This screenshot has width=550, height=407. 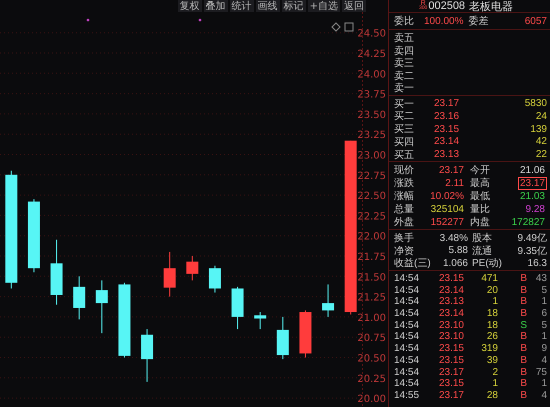 What do you see at coordinates (371, 338) in the screenshot?
I see `price-axis-label: 20.75` at bounding box center [371, 338].